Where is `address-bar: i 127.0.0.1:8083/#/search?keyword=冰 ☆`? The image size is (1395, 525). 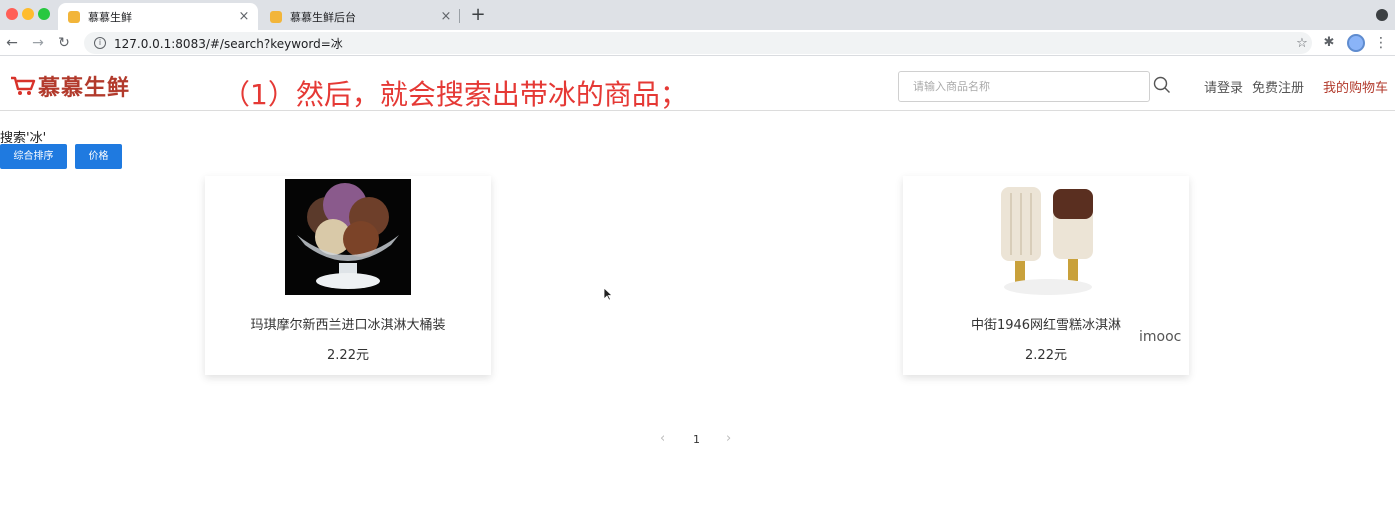 address-bar: i 127.0.0.1:8083/#/search?keyword=冰 ☆ is located at coordinates (698, 43).